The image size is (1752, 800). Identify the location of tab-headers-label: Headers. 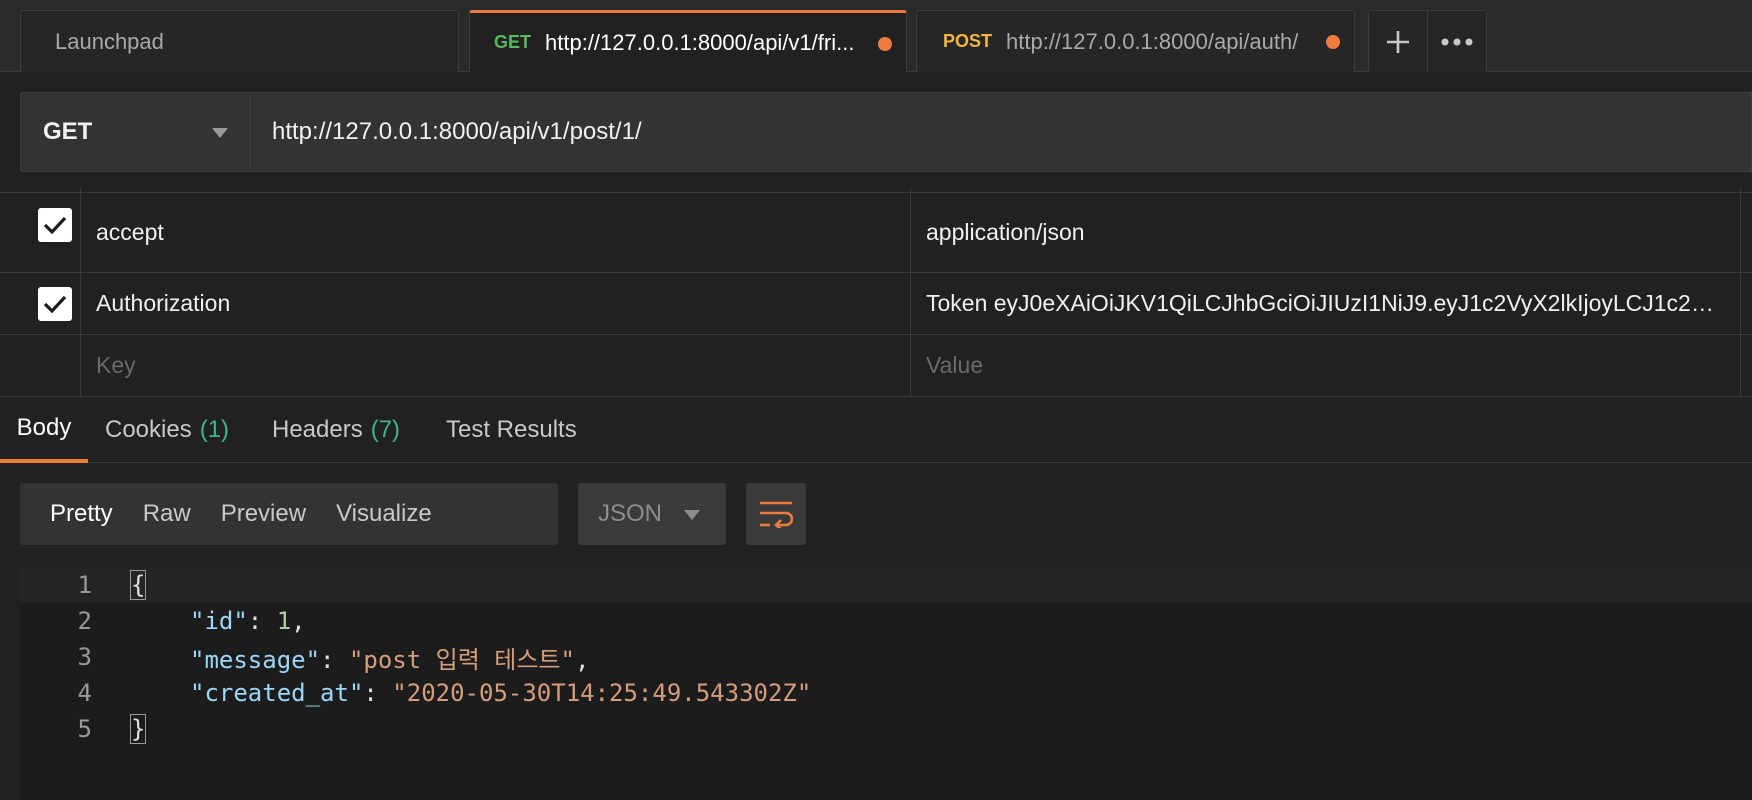
(317, 429).